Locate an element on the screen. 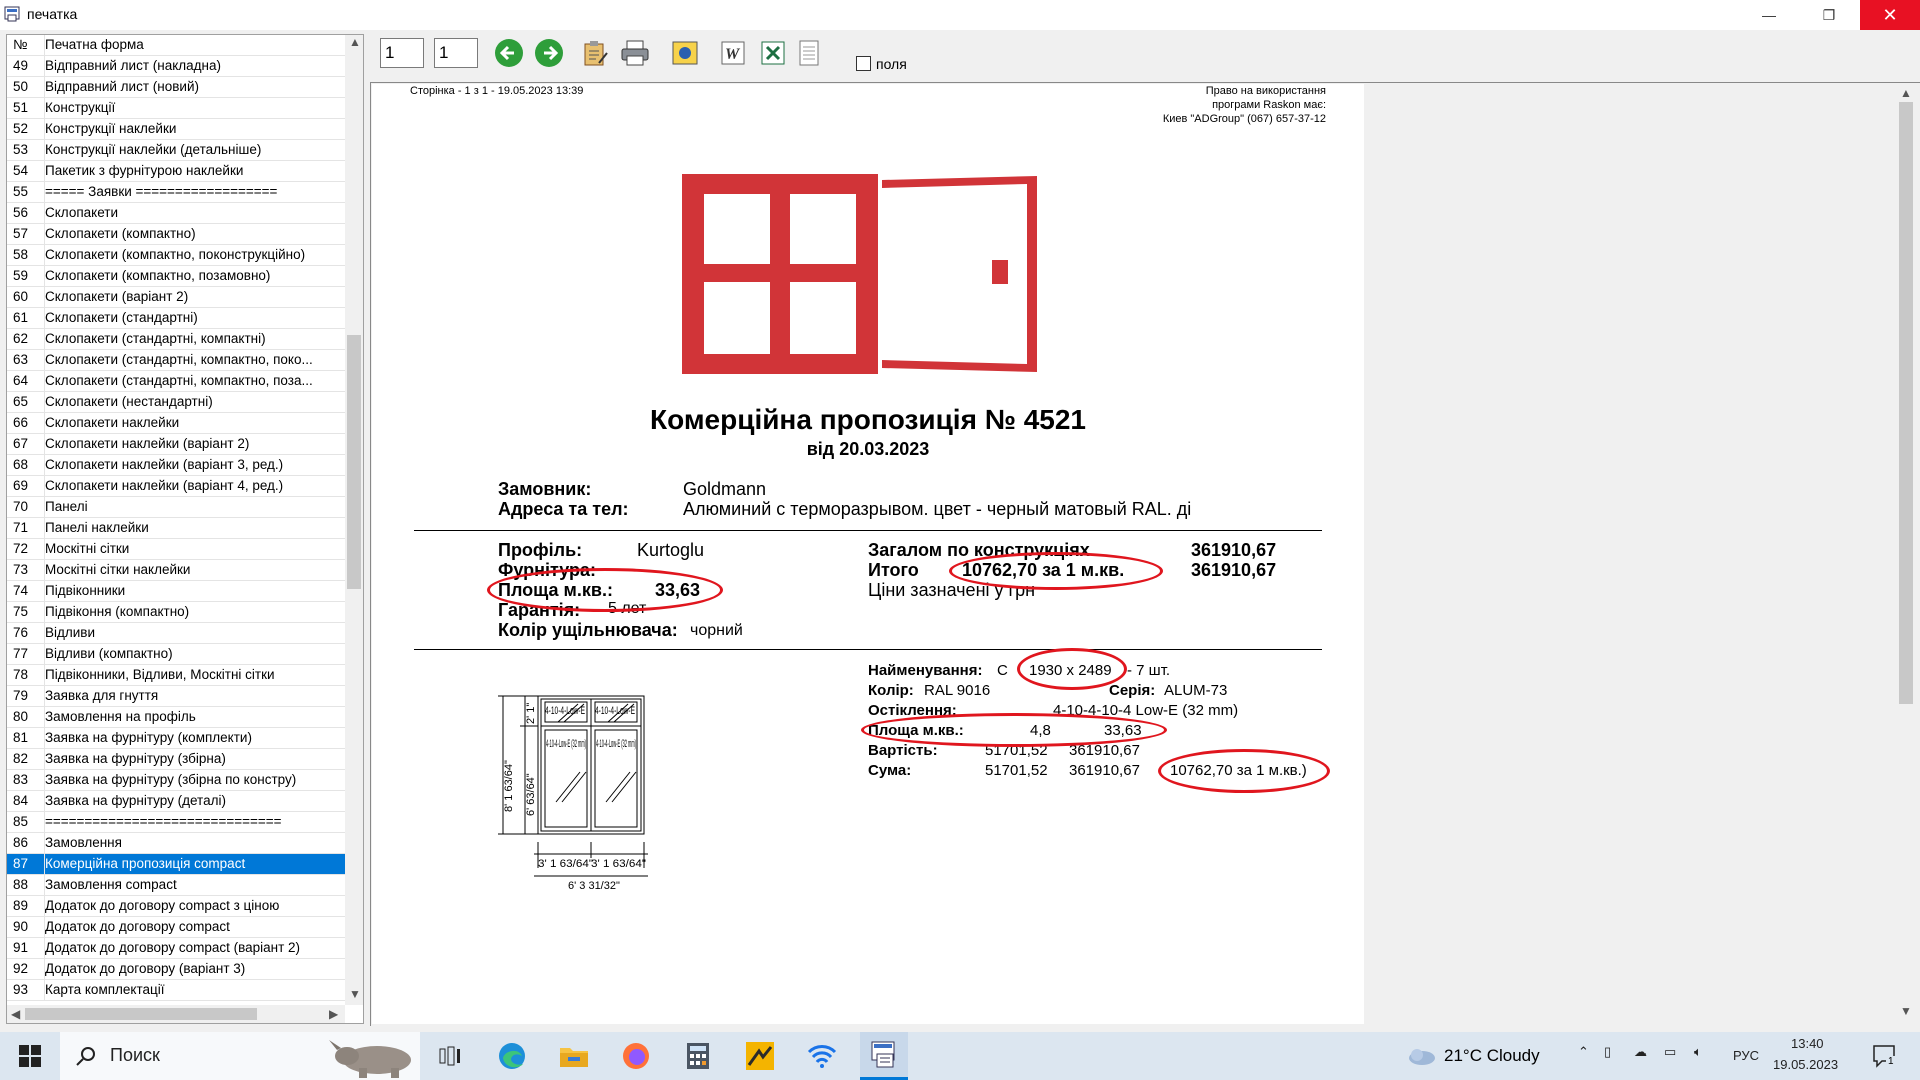 The height and width of the screenshot is (1080, 1920). list-item: 70 Панелі is located at coordinates (176, 507).